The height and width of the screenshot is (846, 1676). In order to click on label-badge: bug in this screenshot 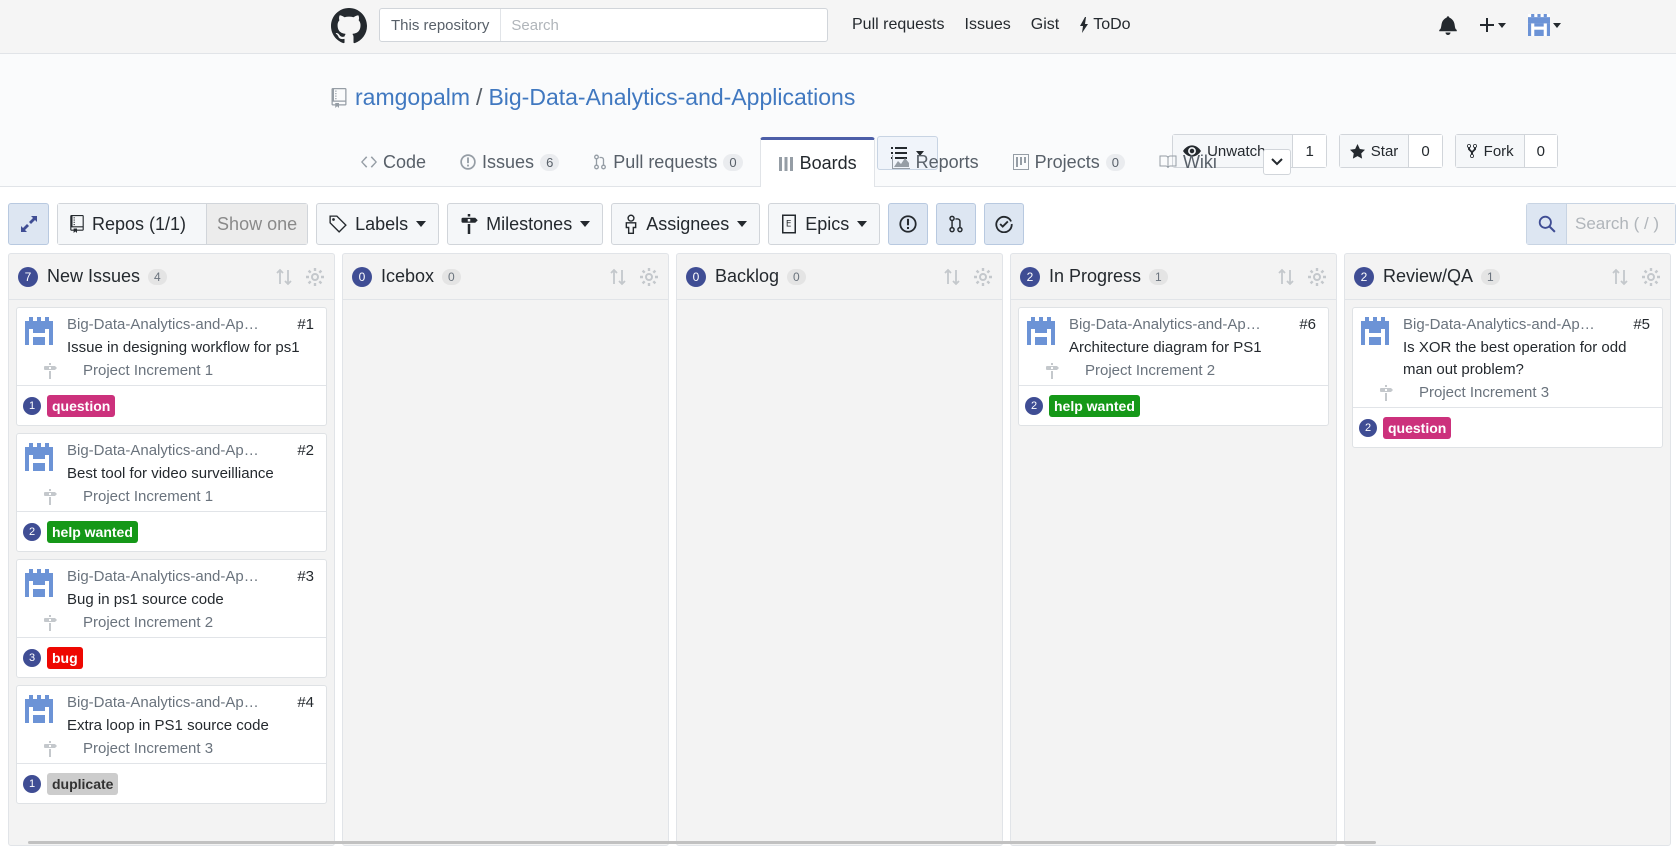, I will do `click(65, 657)`.